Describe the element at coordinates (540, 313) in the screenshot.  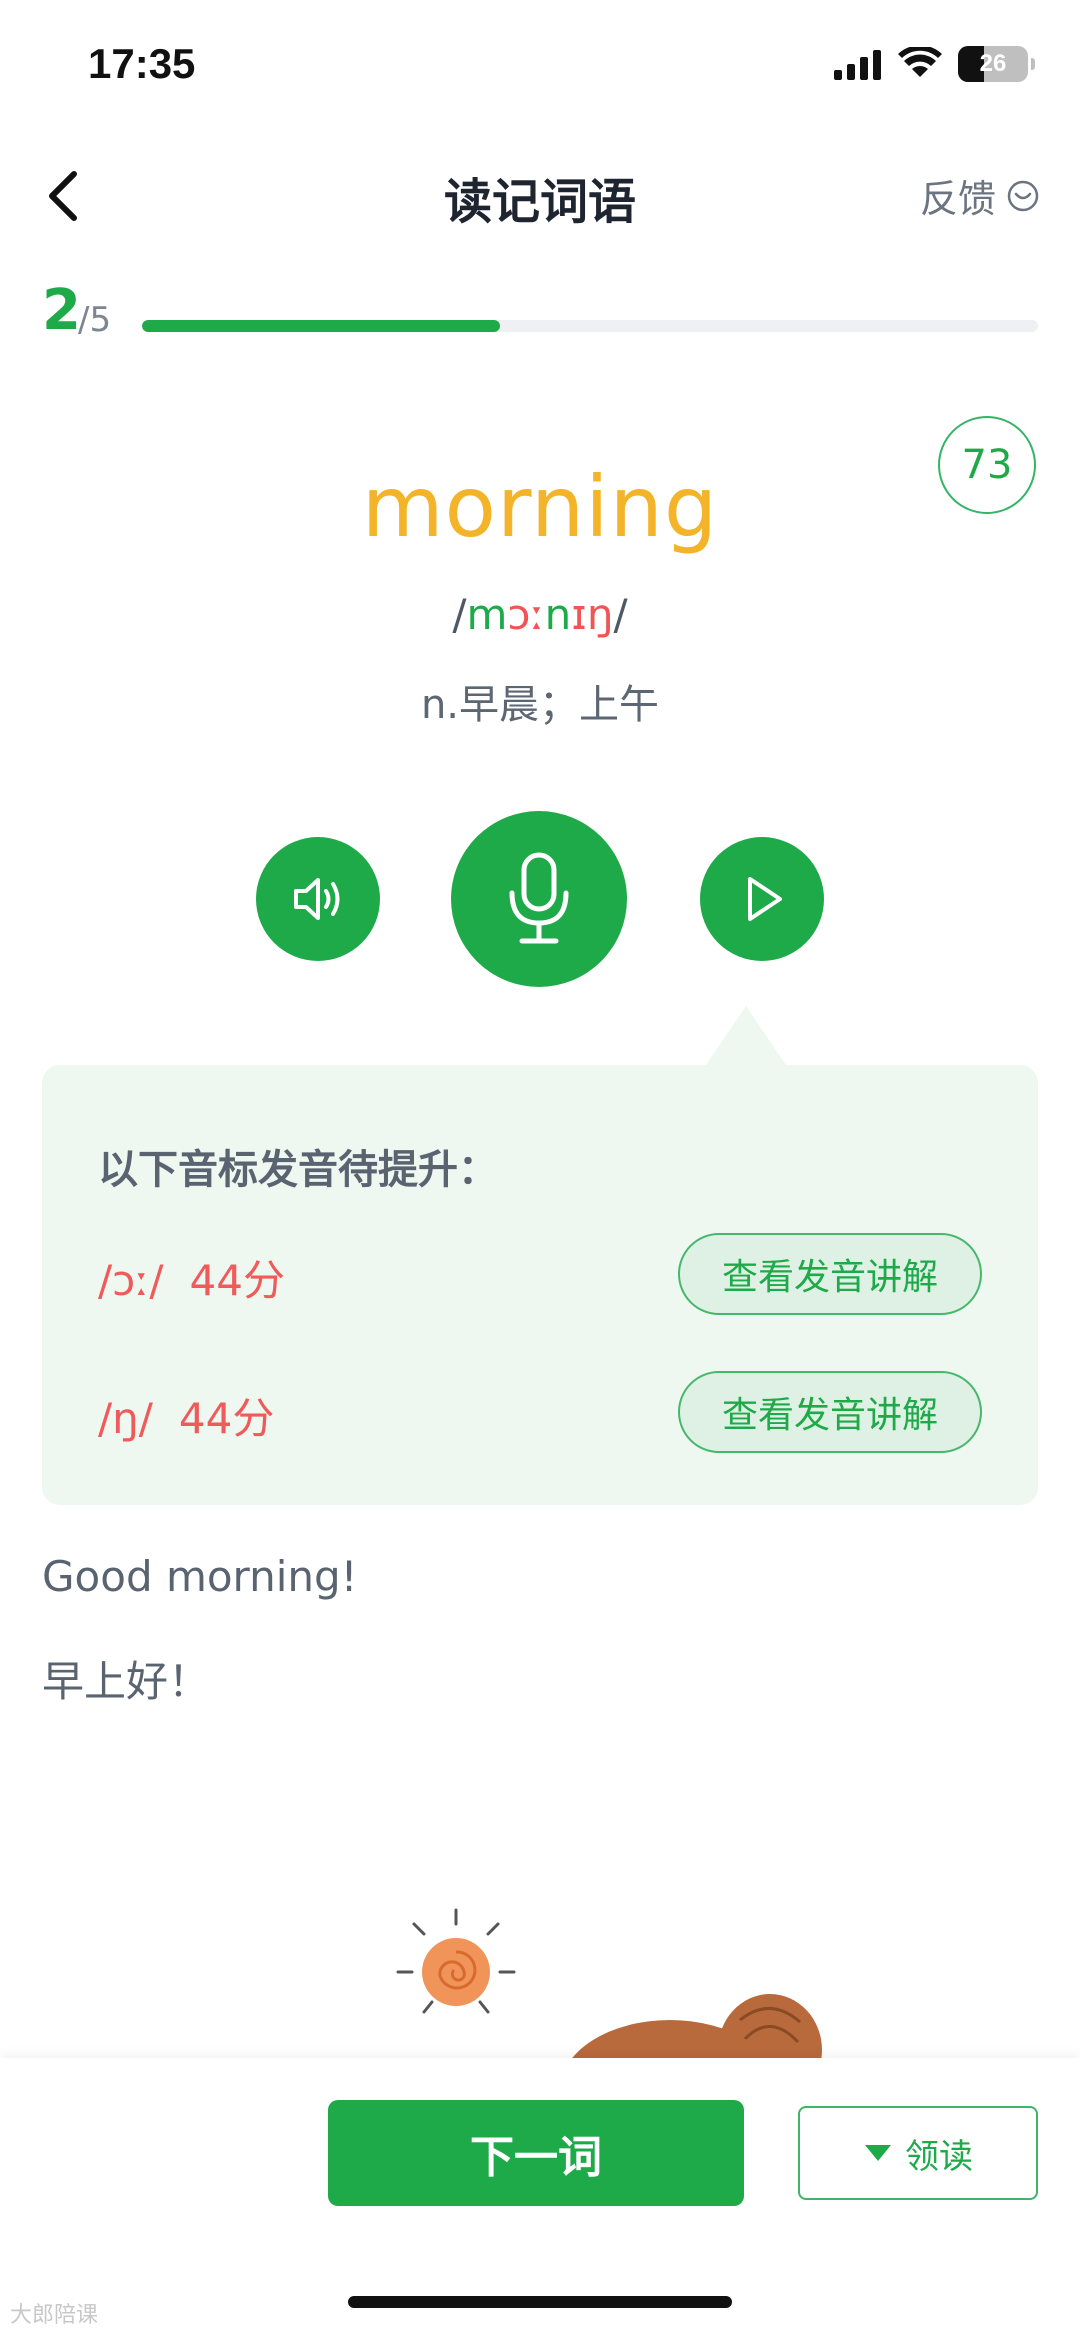
I see `progress-indicator: 2 /5` at that location.